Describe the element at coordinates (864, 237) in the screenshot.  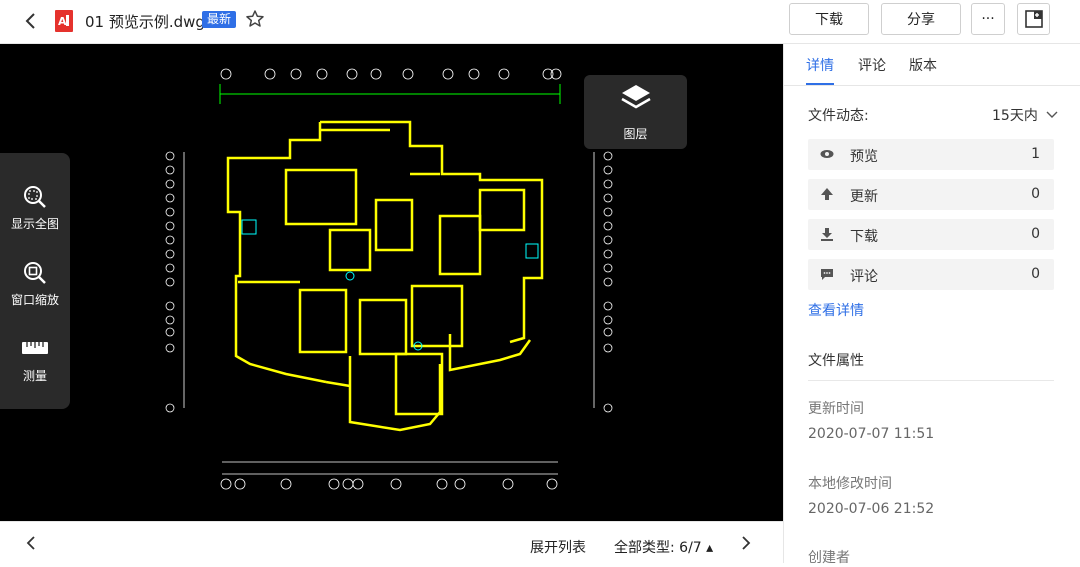
I see `stat-label: 下载` at that location.